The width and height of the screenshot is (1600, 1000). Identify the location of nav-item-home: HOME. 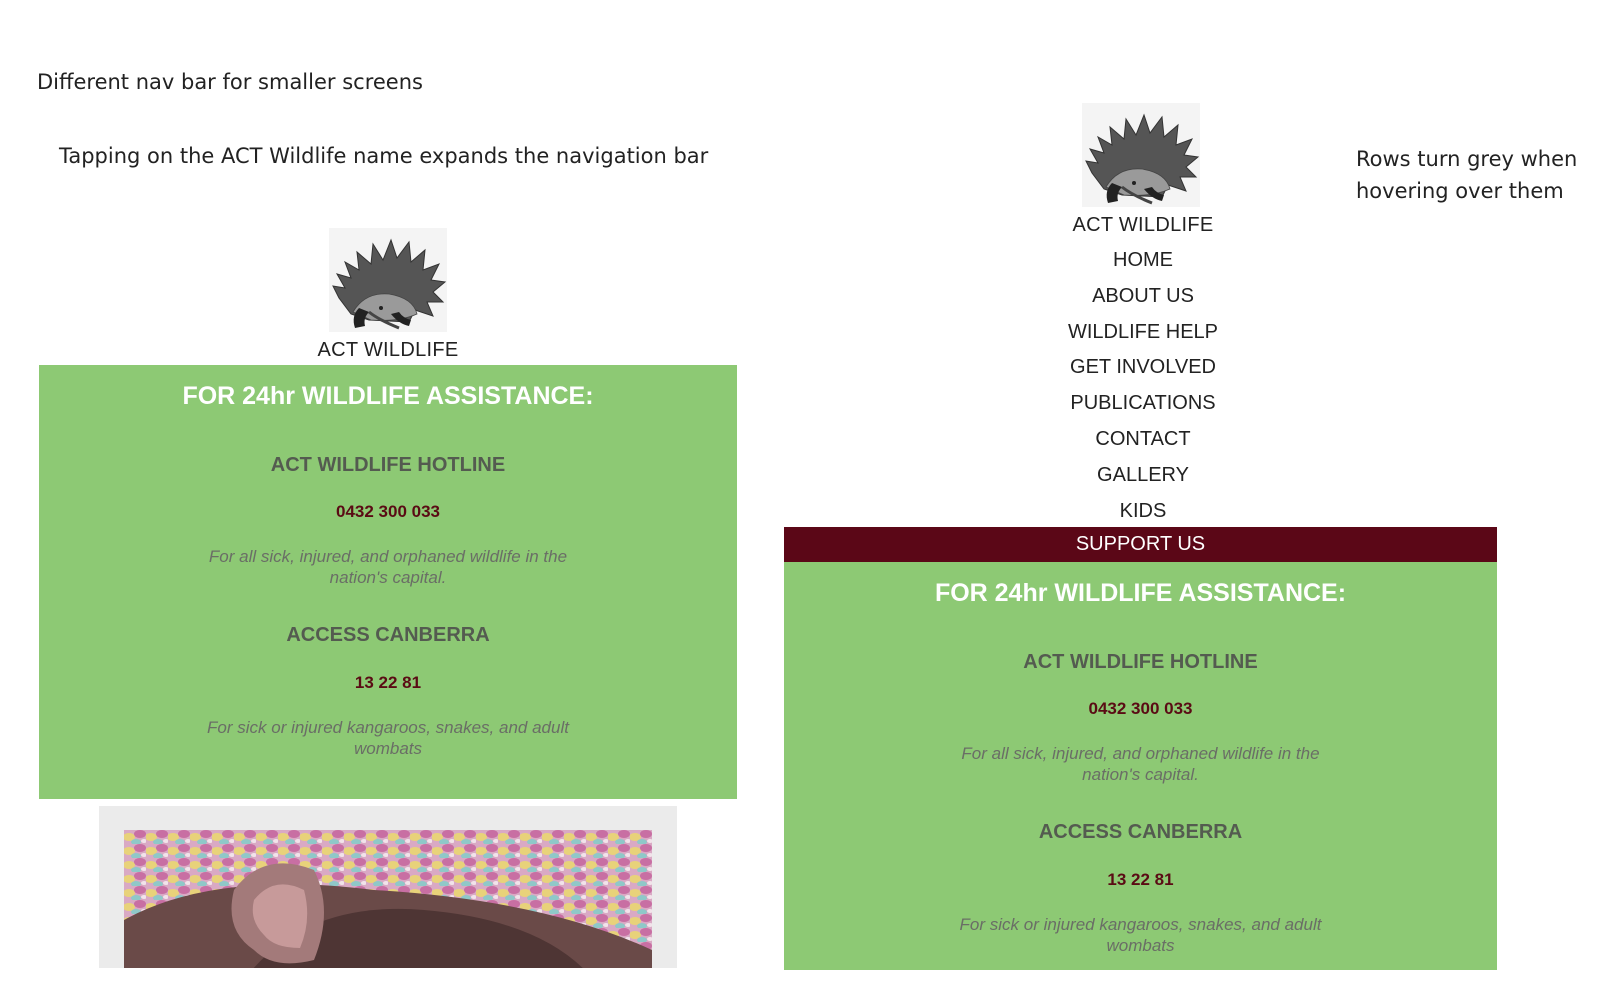
(1143, 262).